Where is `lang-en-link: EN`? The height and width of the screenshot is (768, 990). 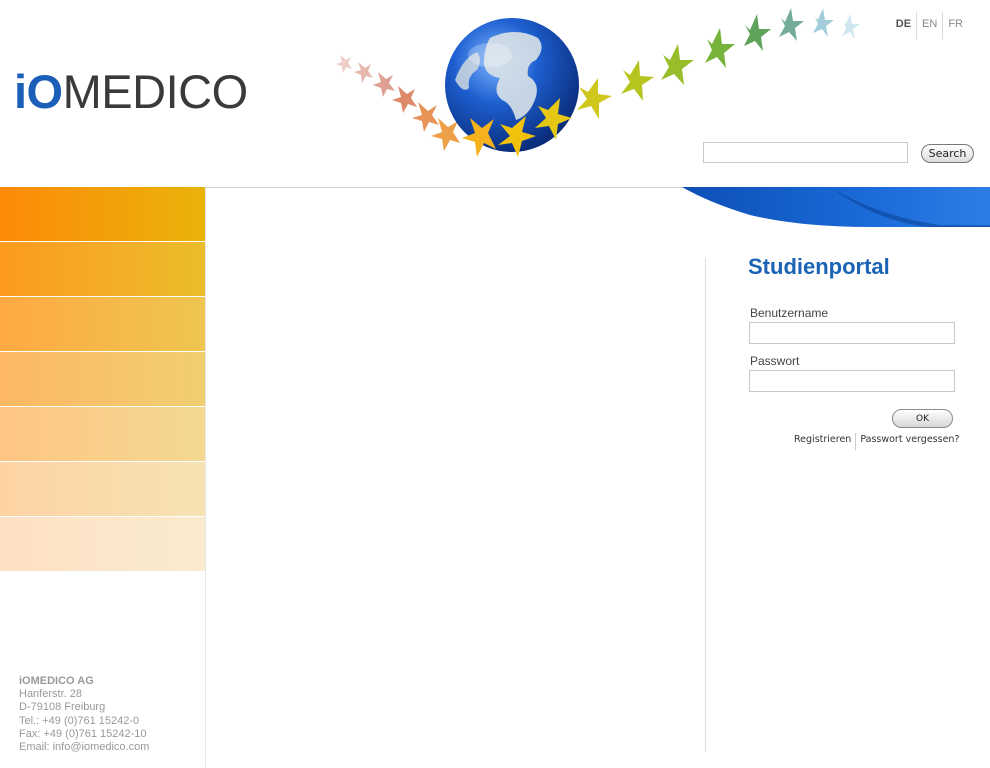 lang-en-link: EN is located at coordinates (929, 26).